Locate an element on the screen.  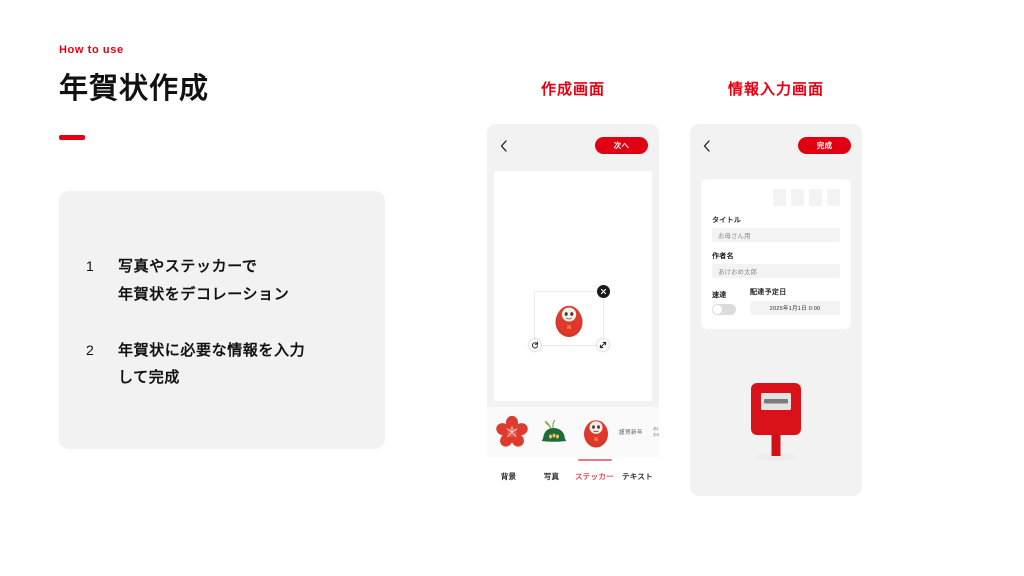
mailbox-icon is located at coordinates (776, 422).